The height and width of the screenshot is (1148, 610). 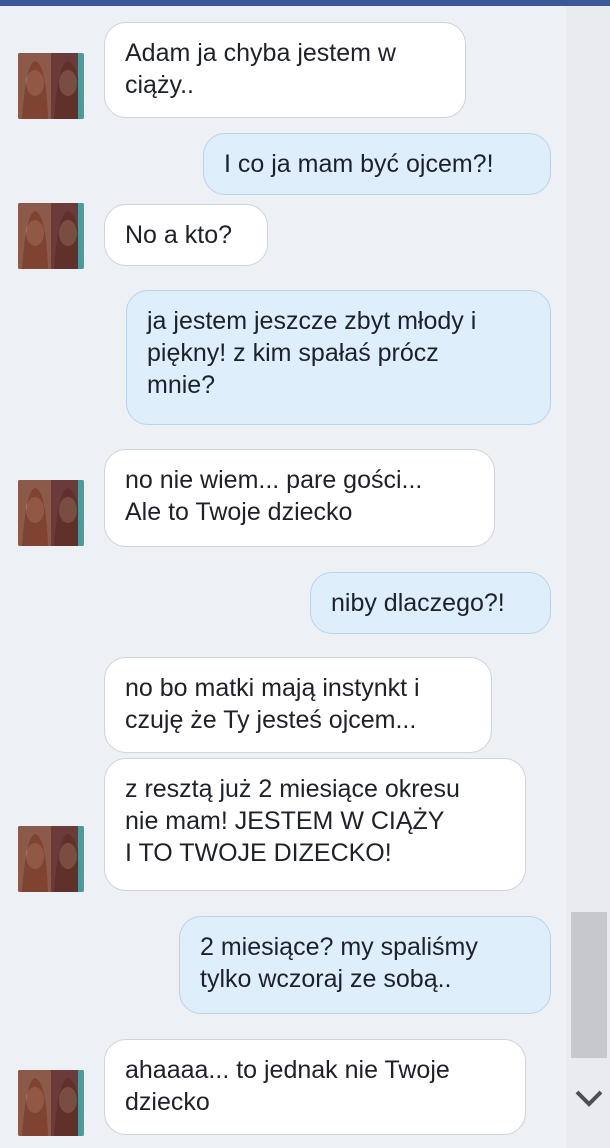 I want to click on message-incoming: ahaaaa... to jednak nie Twoje dziecko, so click(x=315, y=1087).